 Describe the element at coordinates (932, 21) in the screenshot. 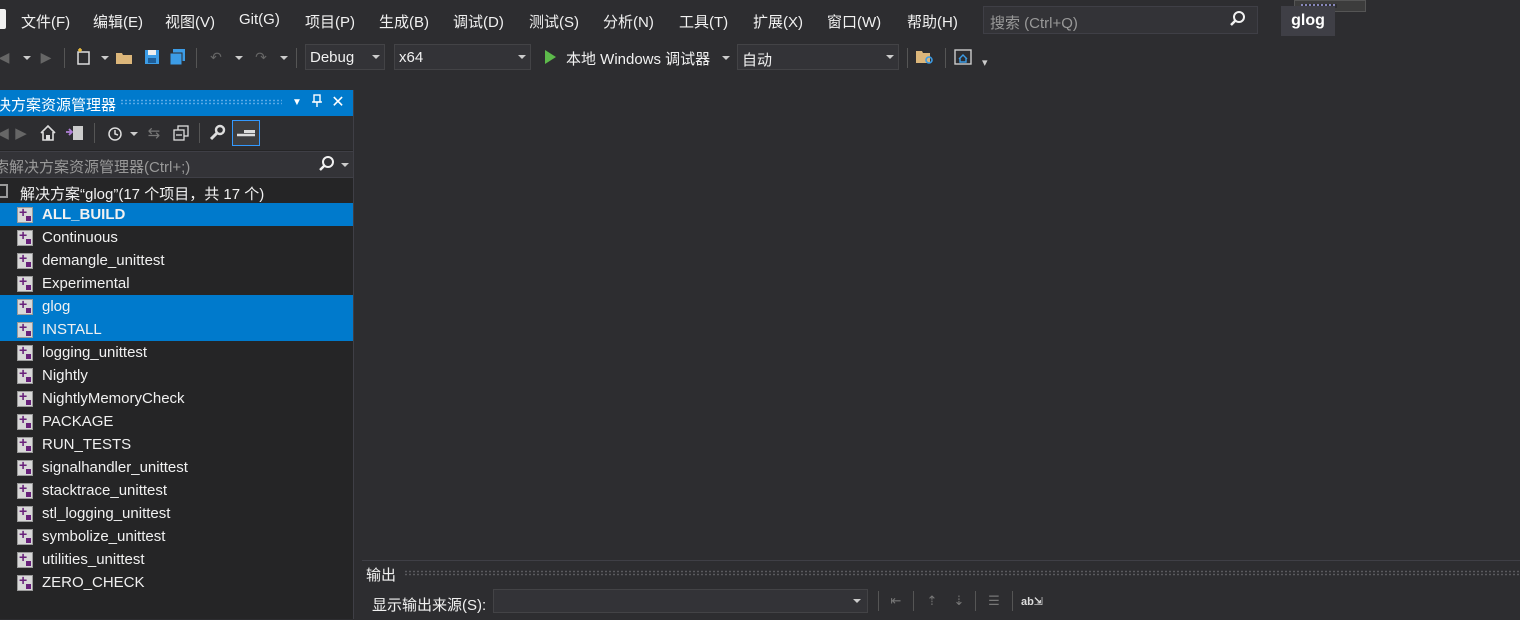

I see `menu-help: 帮助(H)` at that location.